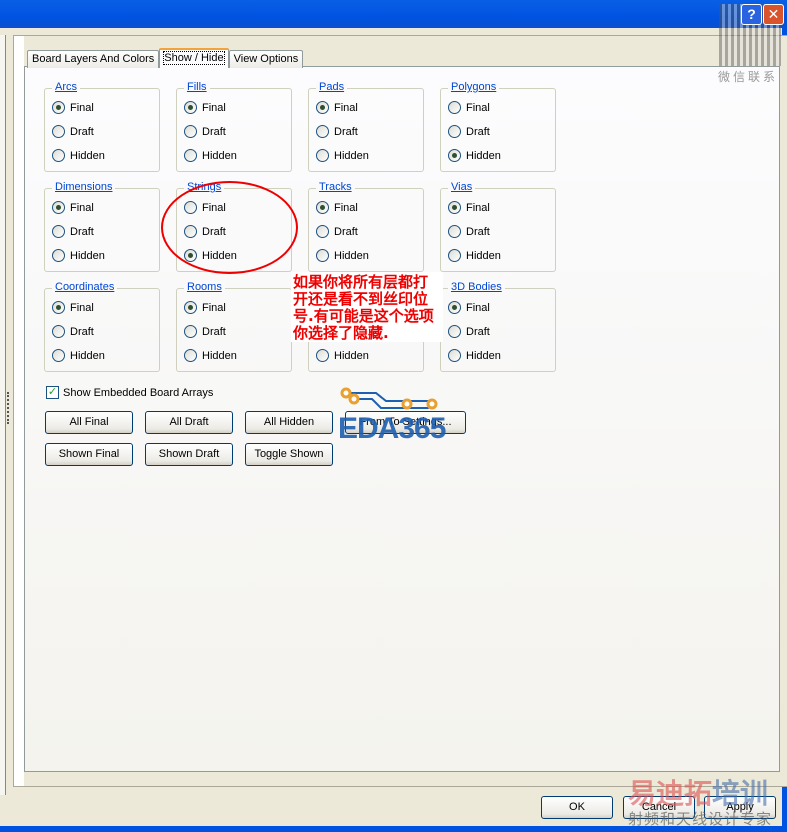  I want to click on group-arcs: Arcs Final Draft Hidden, so click(102, 126).